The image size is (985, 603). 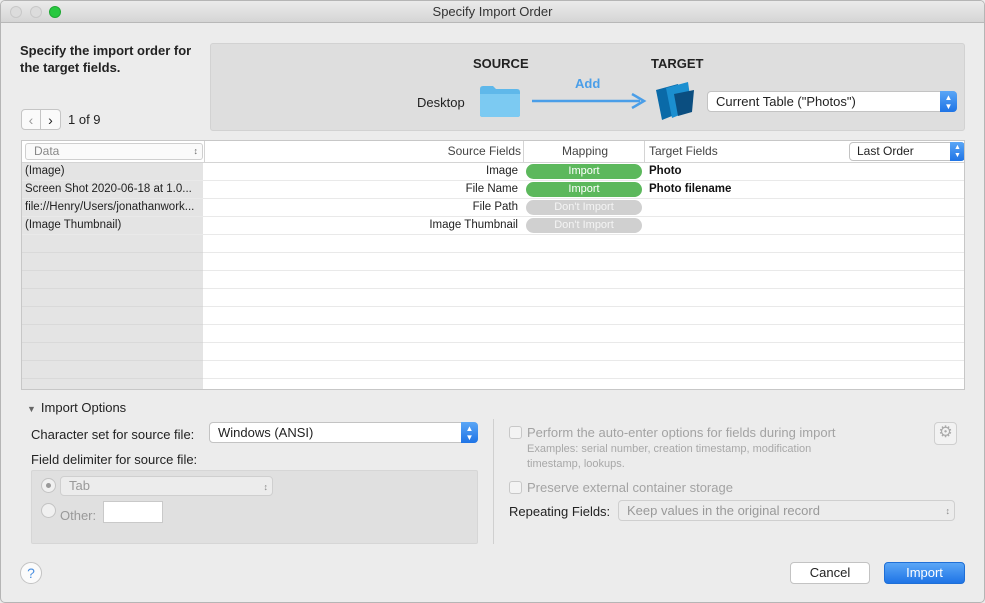 What do you see at coordinates (677, 63) in the screenshot?
I see `target-heading: TARGET` at bounding box center [677, 63].